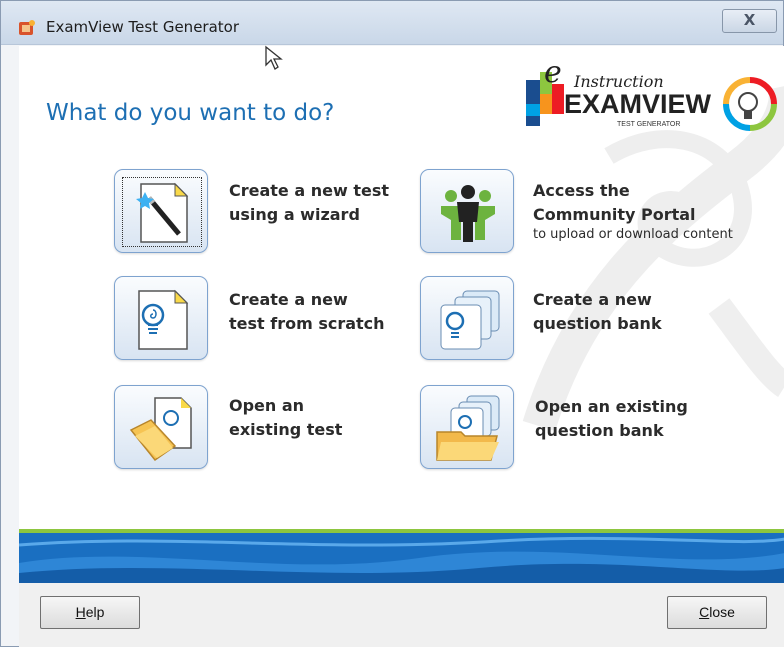 The height and width of the screenshot is (647, 784). I want to click on option-line: Community Portal, so click(614, 214).